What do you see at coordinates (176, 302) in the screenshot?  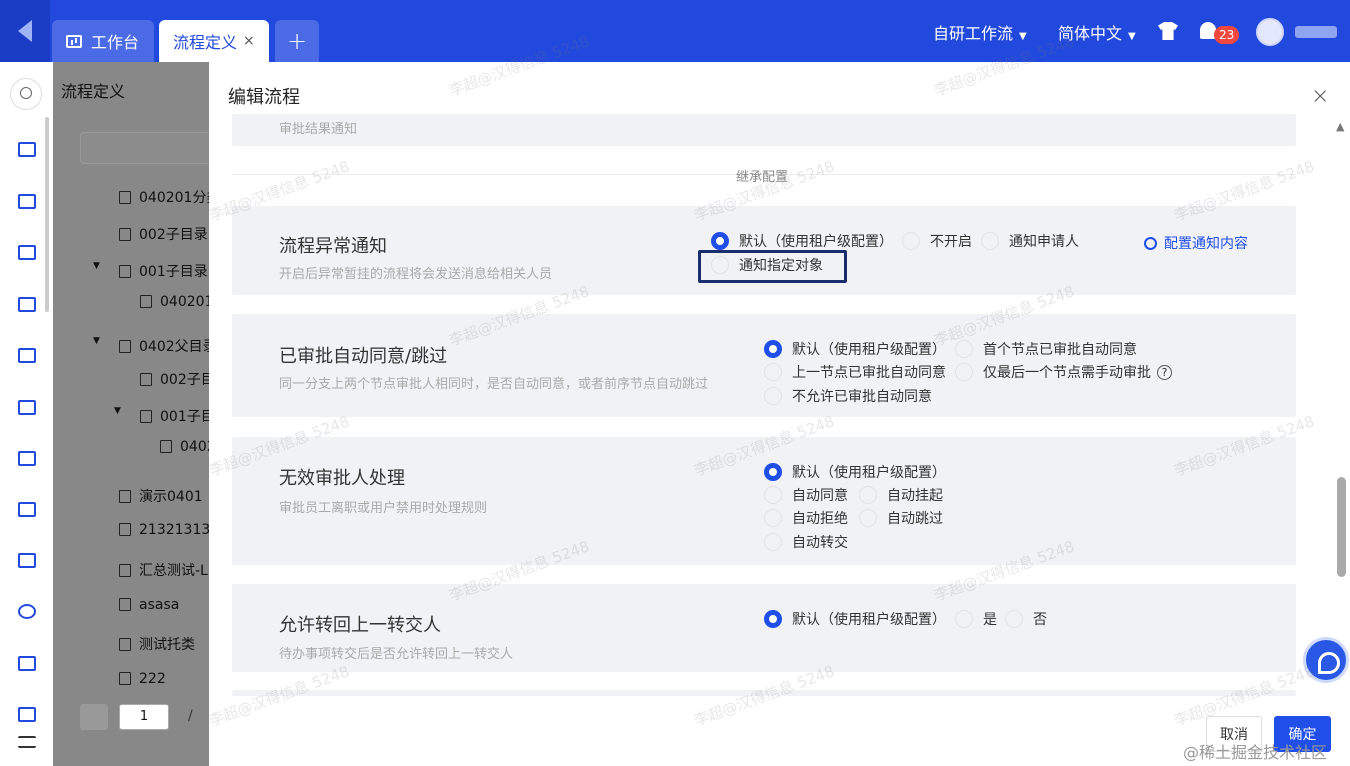 I see `tree-item: 040201` at bounding box center [176, 302].